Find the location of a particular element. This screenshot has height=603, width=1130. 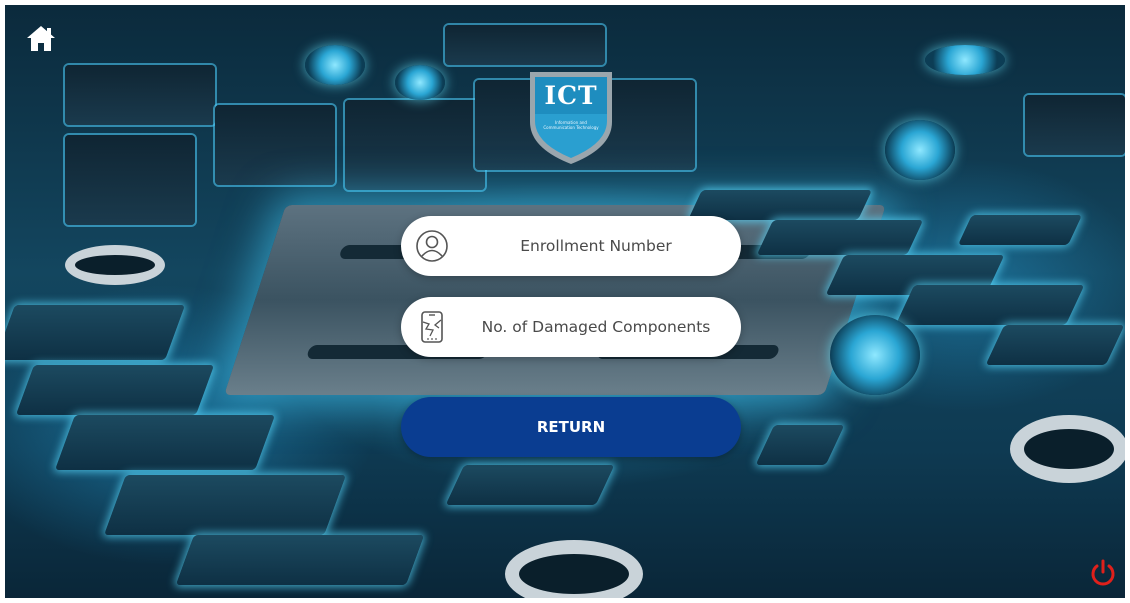

damaged-components-field: No. of Damaged Components is located at coordinates (571, 327).